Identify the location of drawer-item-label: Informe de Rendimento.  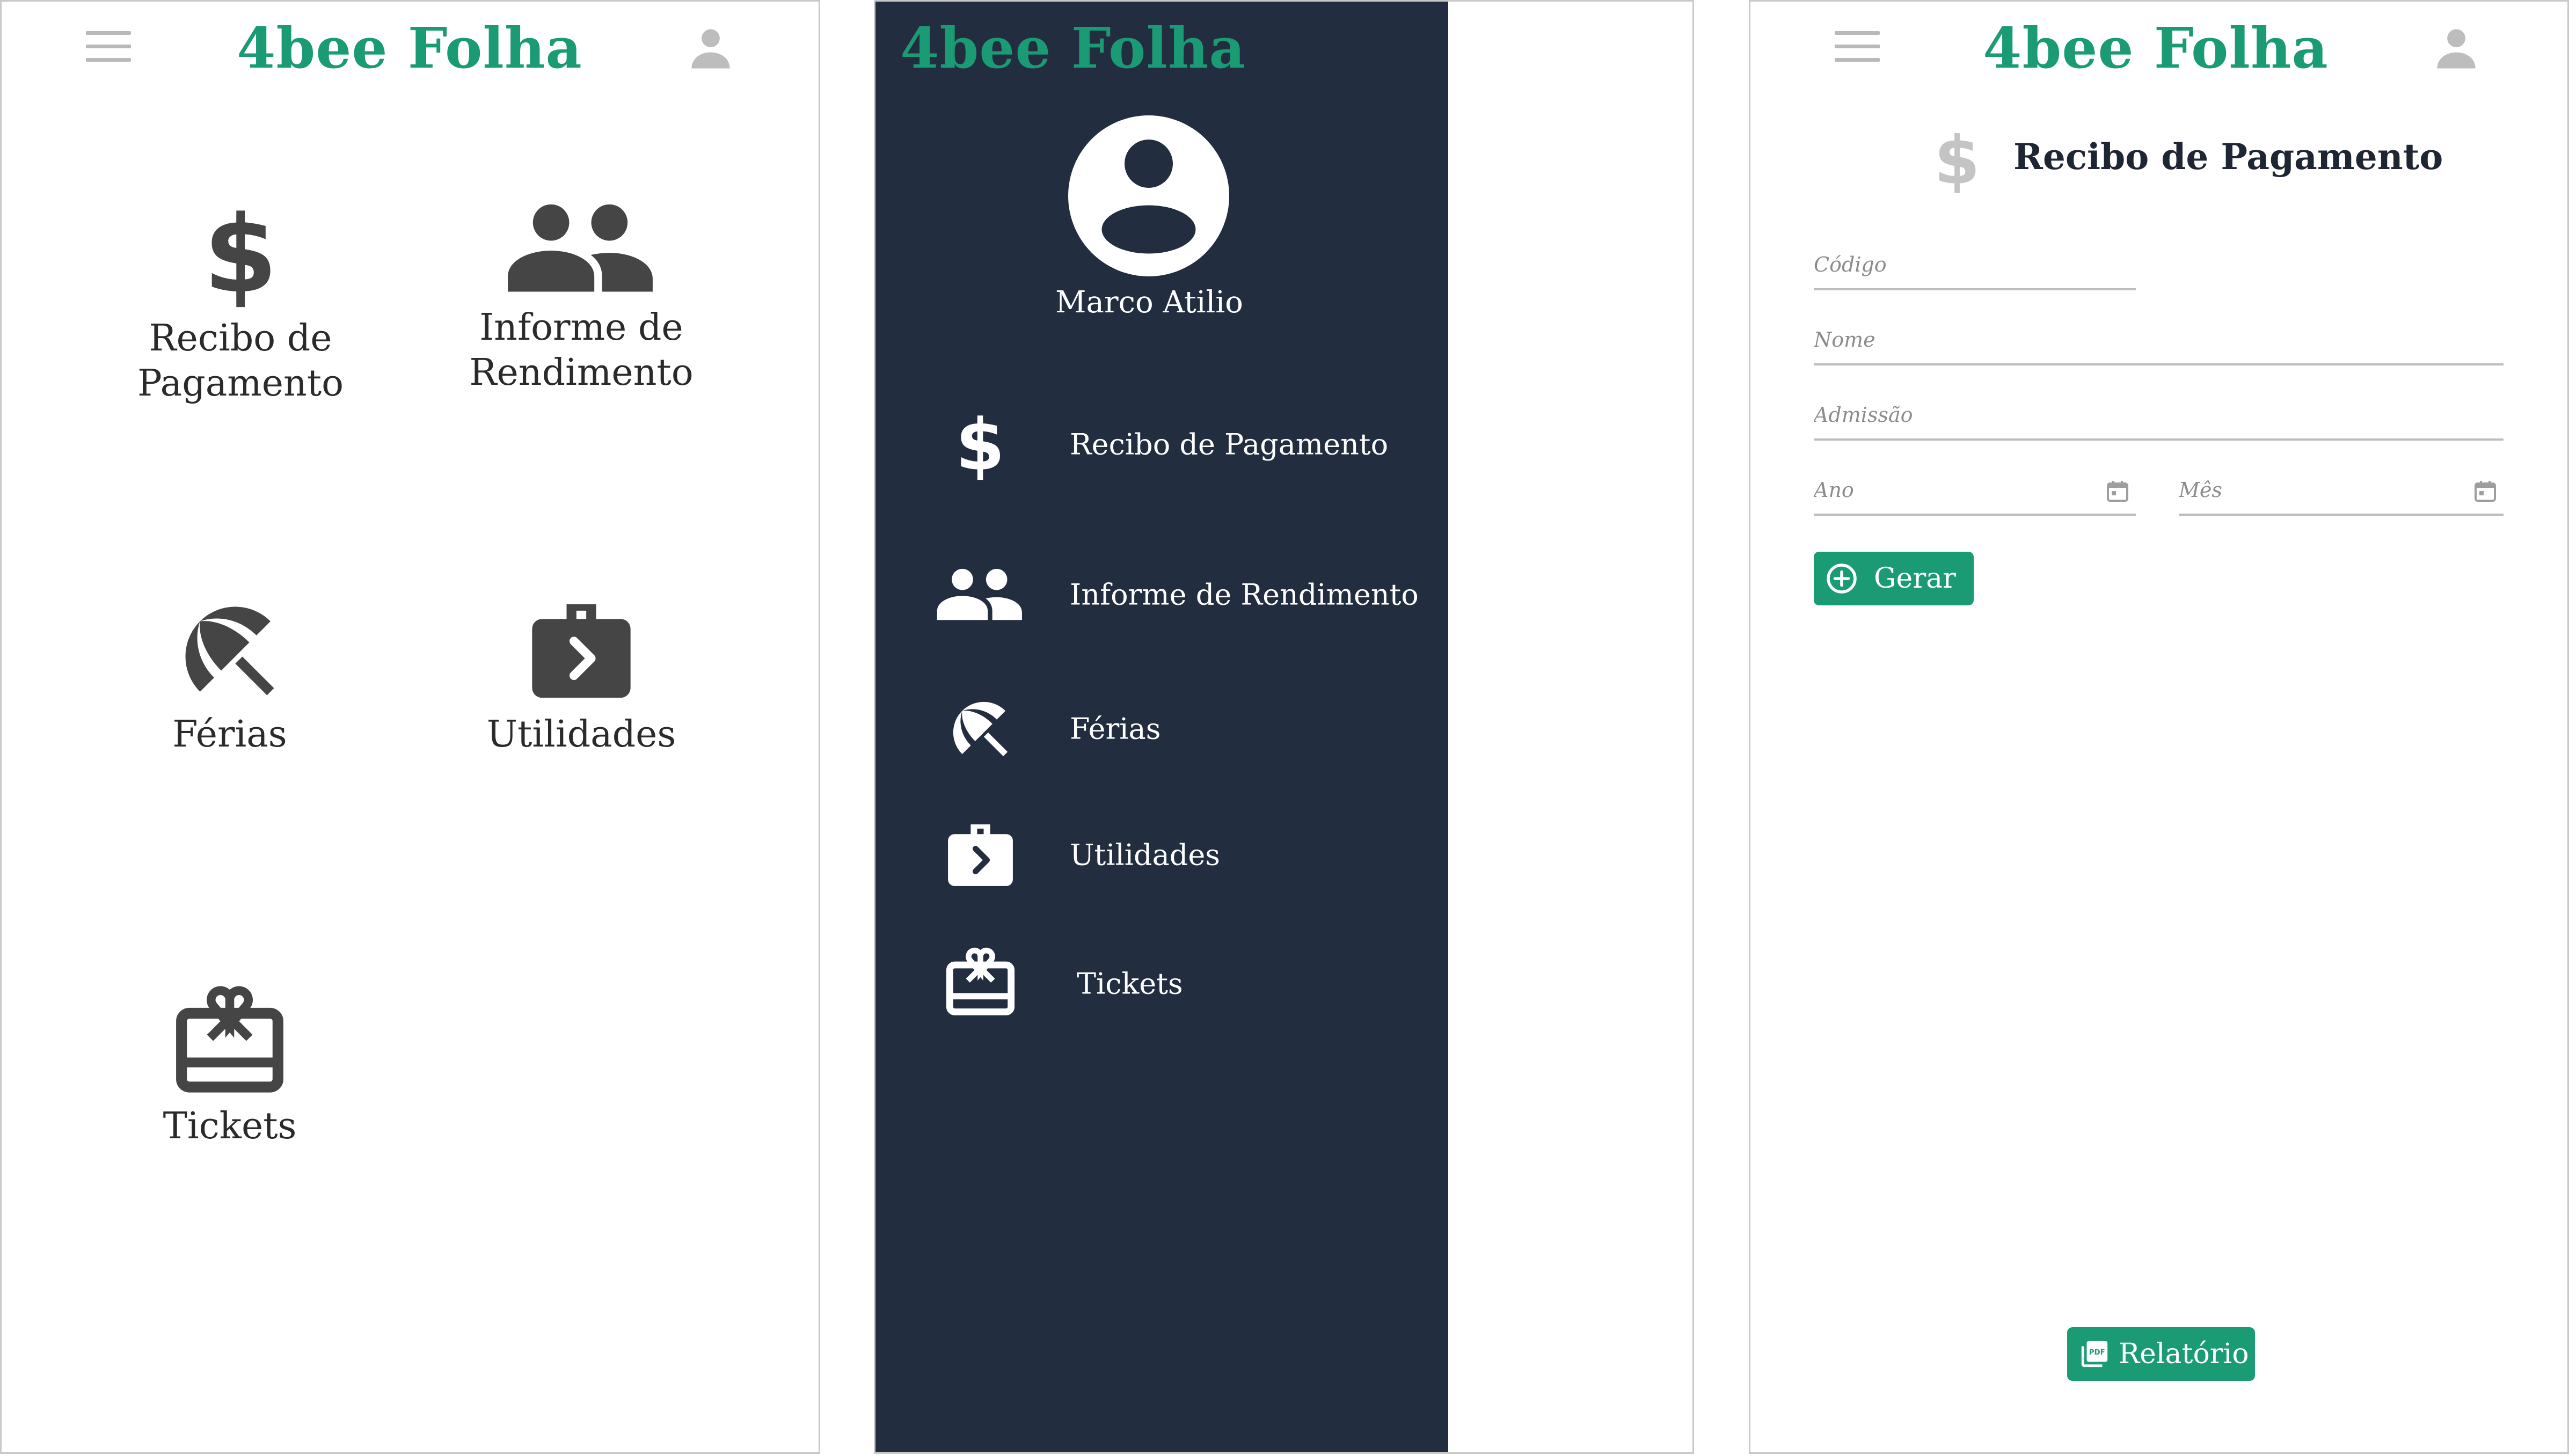
(1244, 594).